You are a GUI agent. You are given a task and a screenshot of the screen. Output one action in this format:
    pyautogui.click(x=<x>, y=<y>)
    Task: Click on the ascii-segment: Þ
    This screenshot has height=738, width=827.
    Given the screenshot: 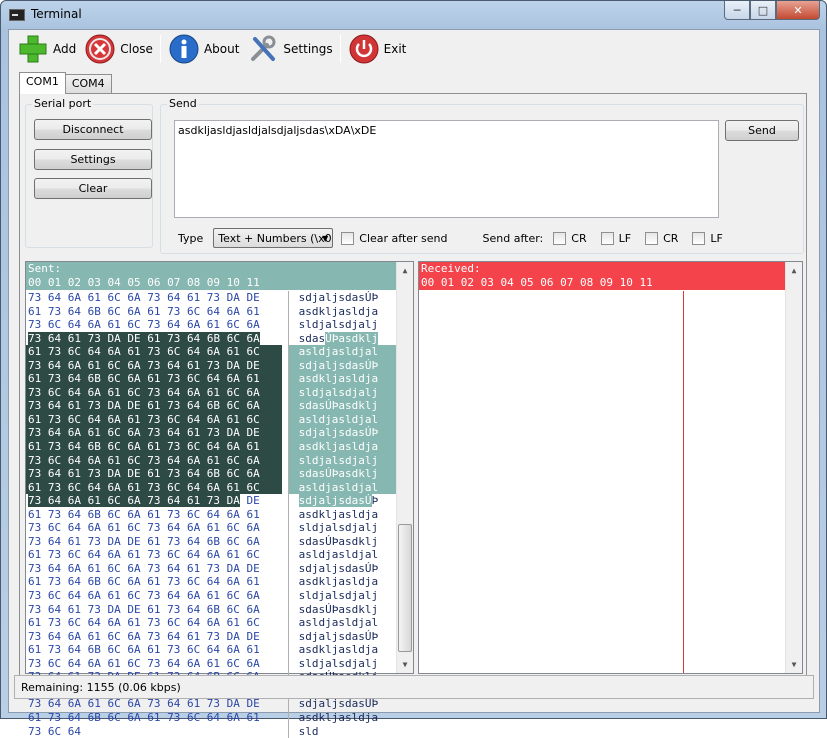 What is the action you would take?
    pyautogui.click(x=375, y=500)
    